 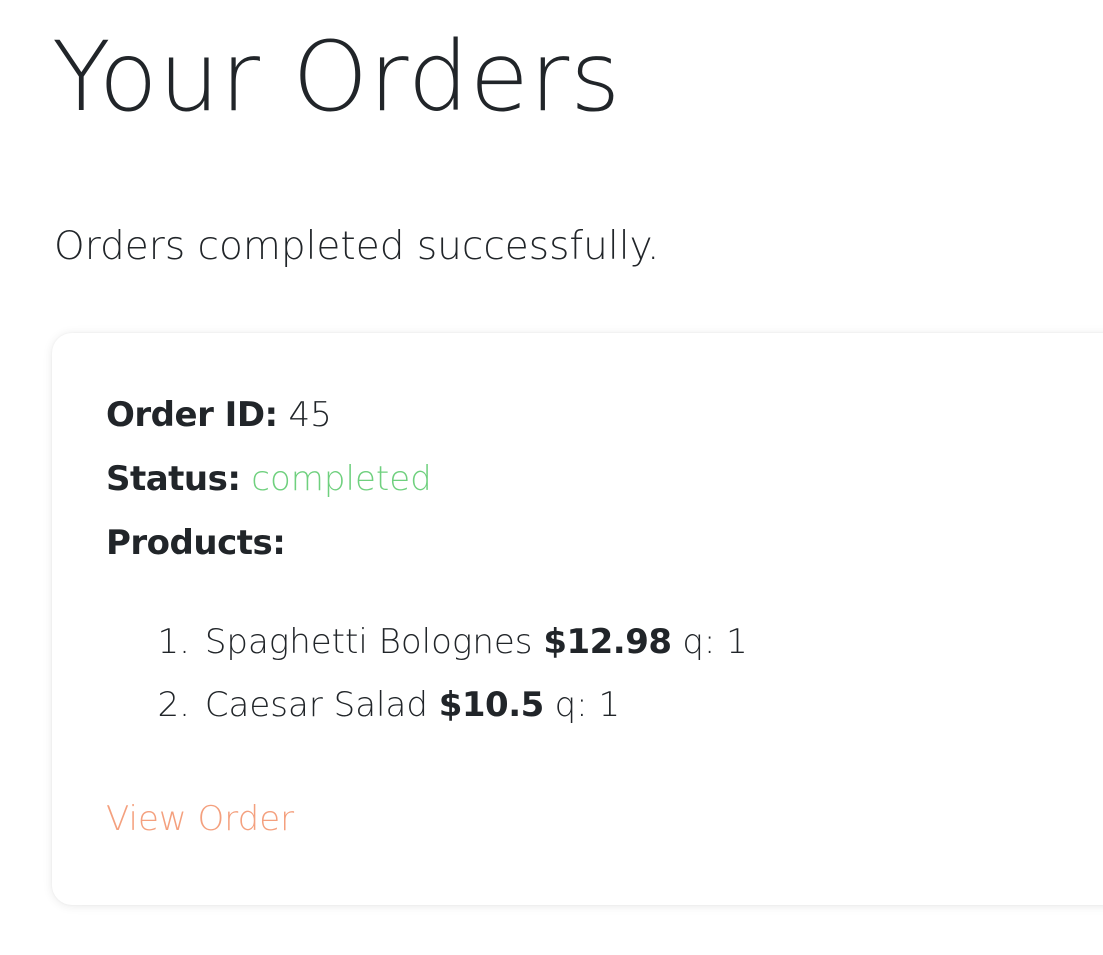 I want to click on order-status-label: Status:, so click(x=173, y=479).